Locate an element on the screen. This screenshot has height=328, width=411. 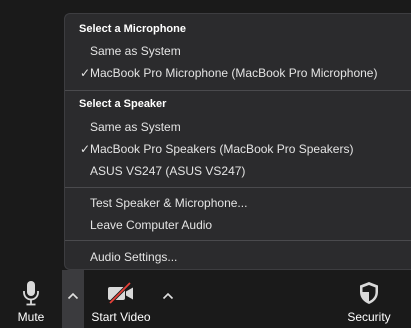
speaker-option-label: ASUS VS247 (ASUS VS247) is located at coordinates (168, 171).